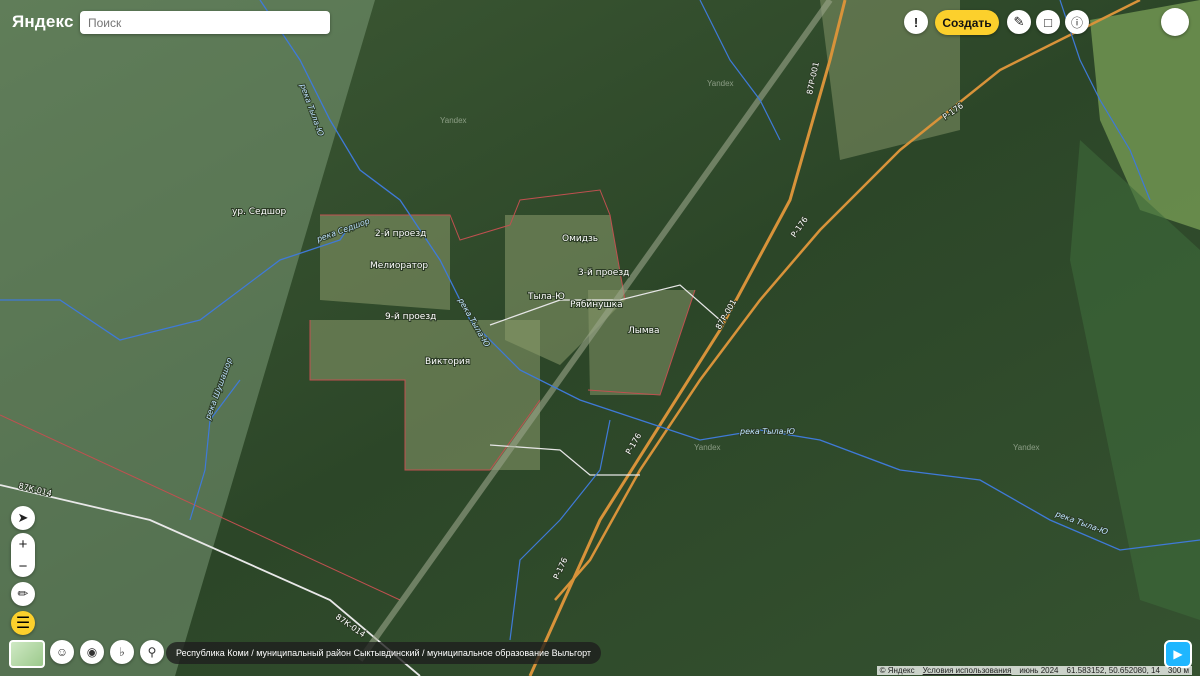  I want to click on coordinates: 61.583152, 50.652080, 14, so click(1113, 670).